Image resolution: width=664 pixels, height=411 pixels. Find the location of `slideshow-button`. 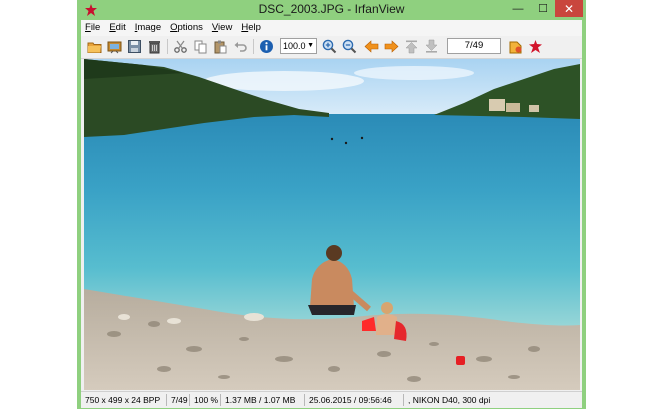

slideshow-button is located at coordinates (114, 46).